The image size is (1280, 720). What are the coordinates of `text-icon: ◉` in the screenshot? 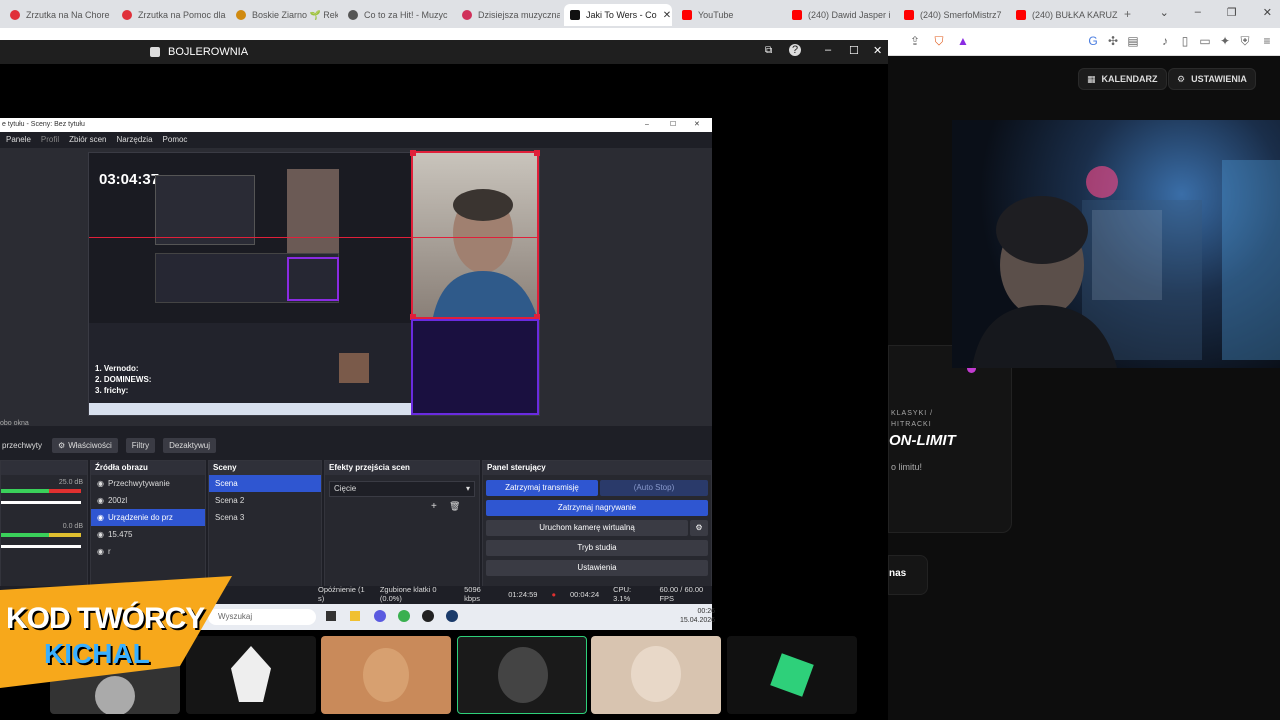 It's located at (100, 551).